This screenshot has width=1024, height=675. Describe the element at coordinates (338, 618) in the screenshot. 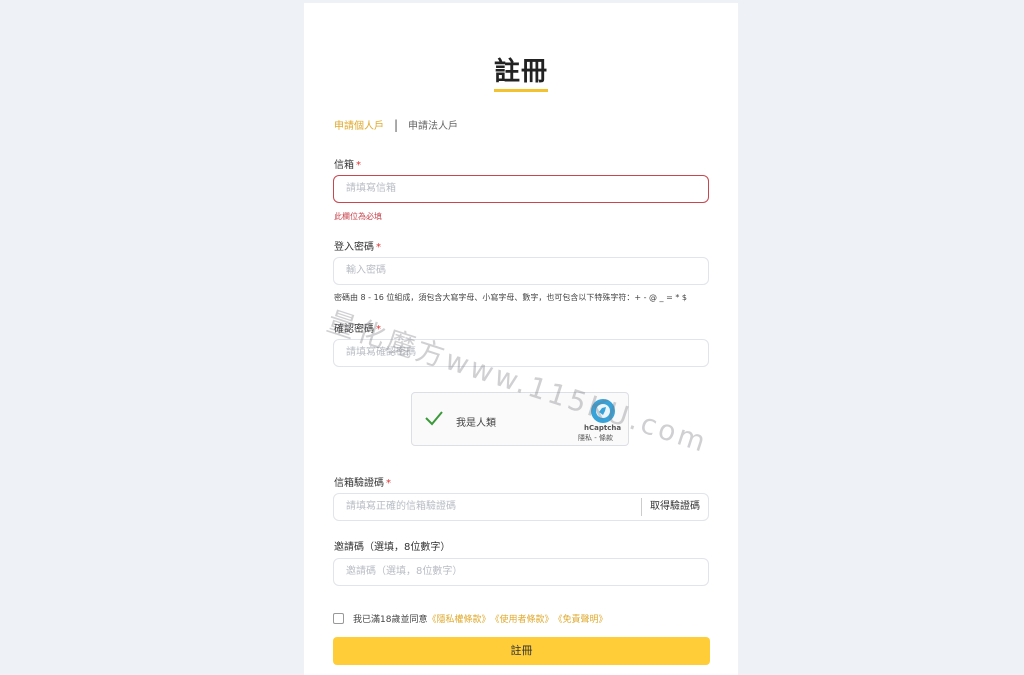

I see `agreement-checkbox` at that location.